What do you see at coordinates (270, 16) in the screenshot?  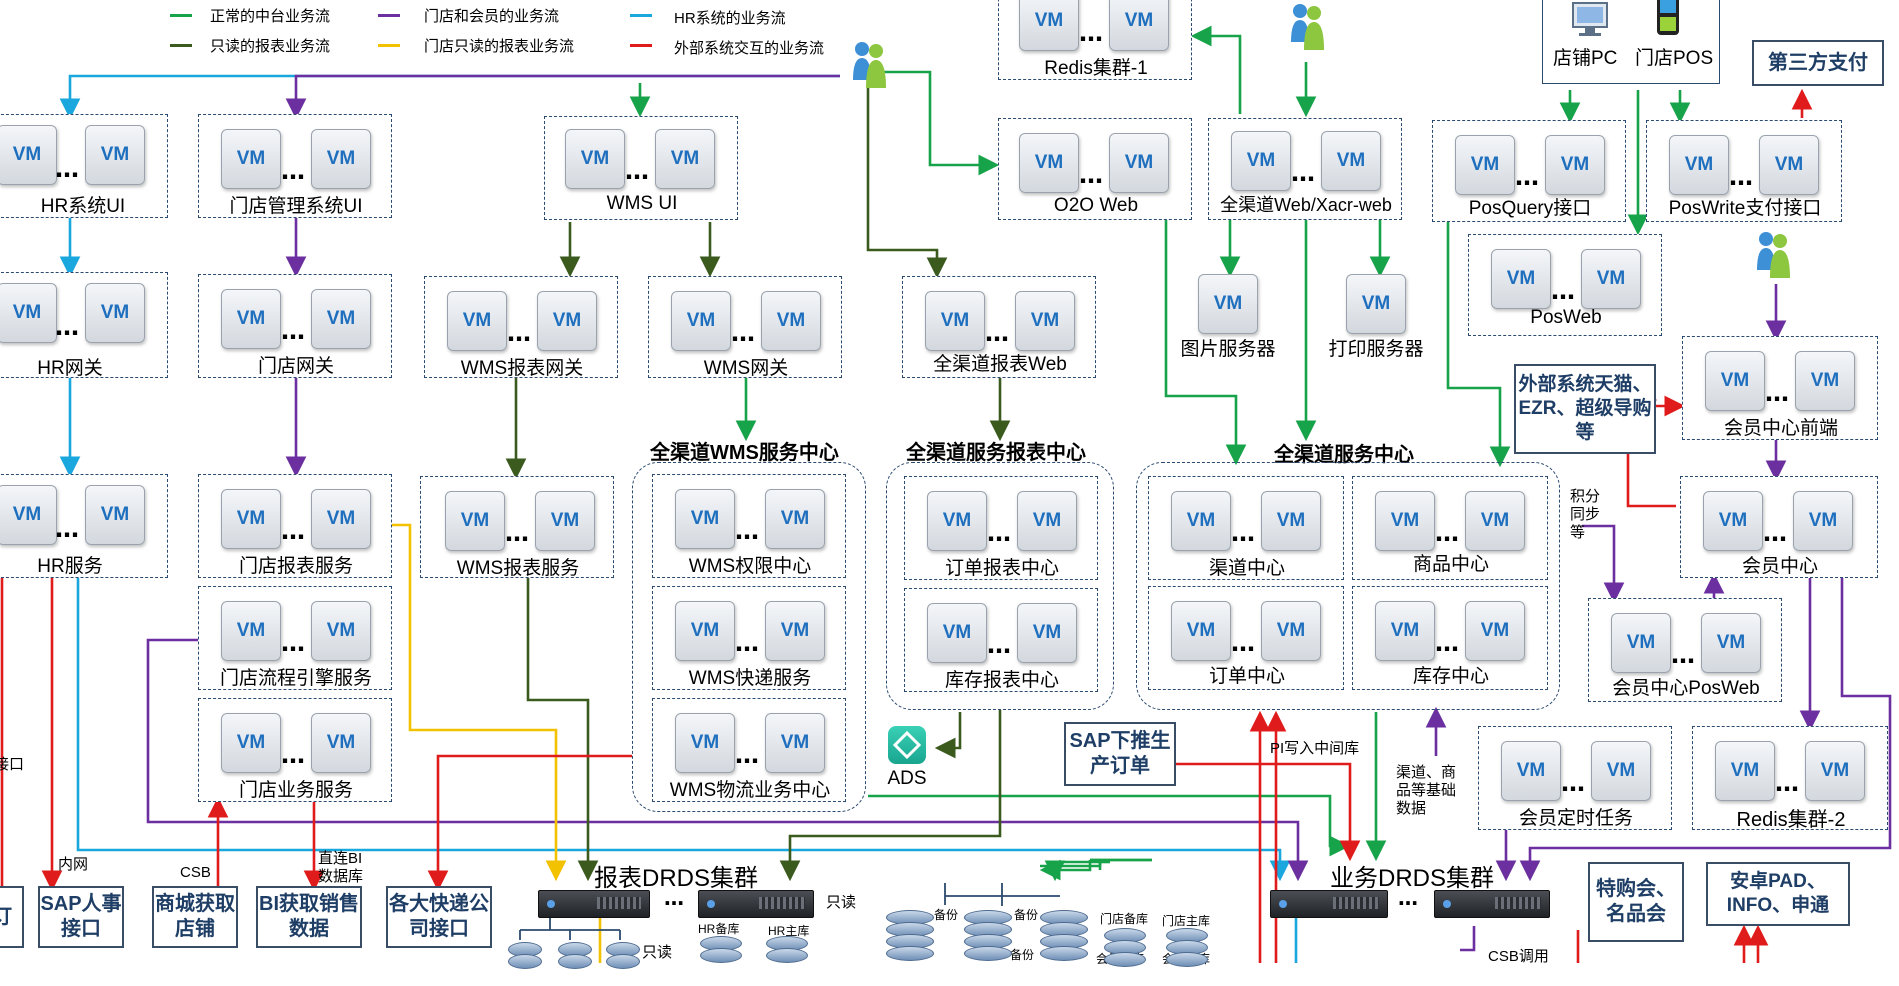 I see `legend-label: 正常的中台业务流` at bounding box center [270, 16].